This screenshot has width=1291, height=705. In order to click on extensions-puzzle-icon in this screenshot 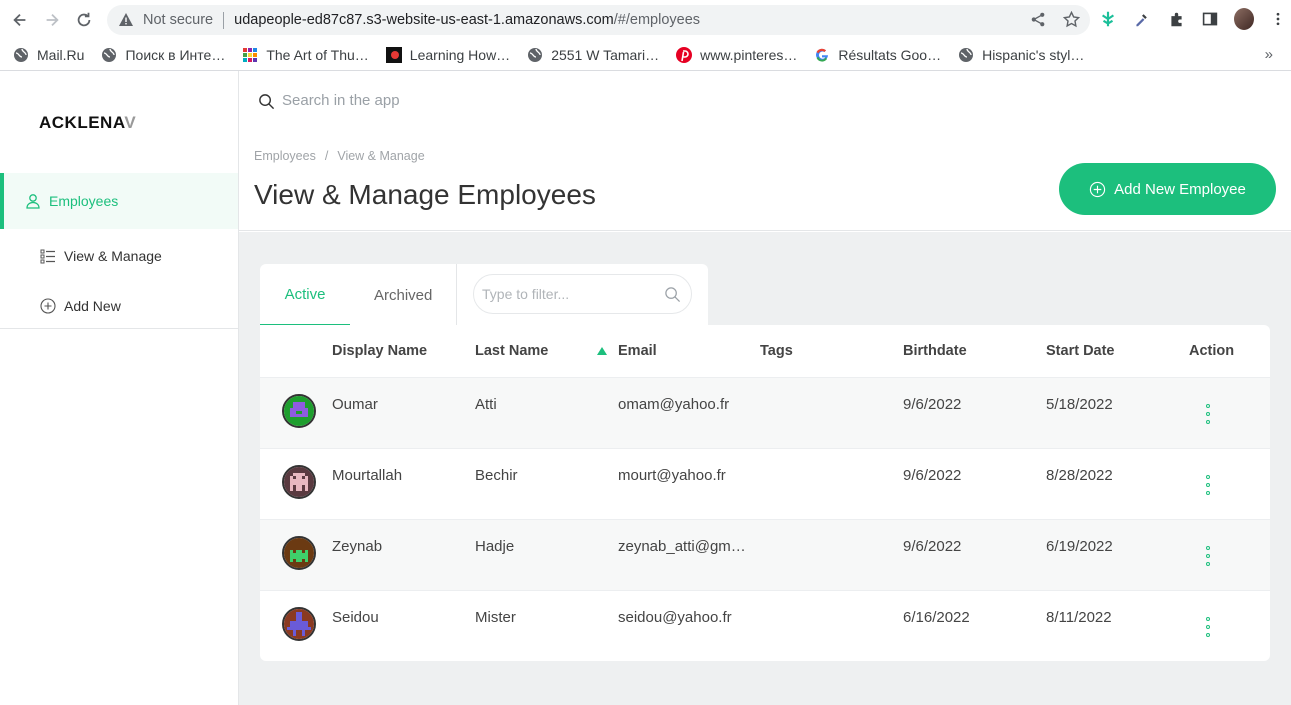, I will do `click(1176, 19)`.